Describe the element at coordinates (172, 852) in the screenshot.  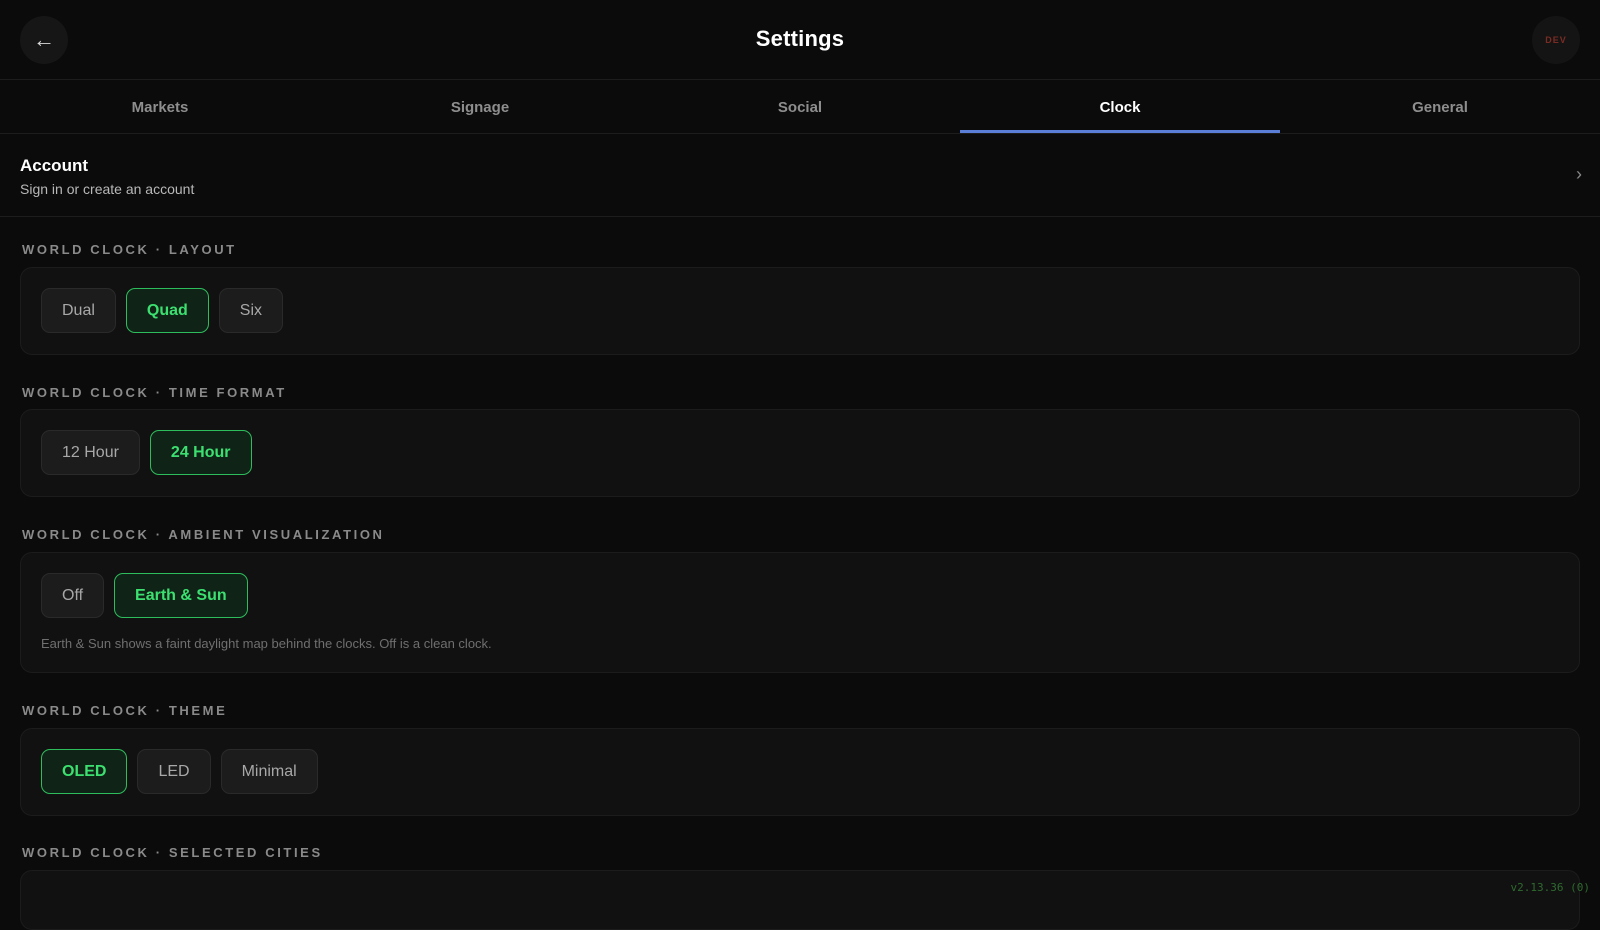
I see `section-label-cities: WORLD CLOCK · SELECTED CITIES` at that location.